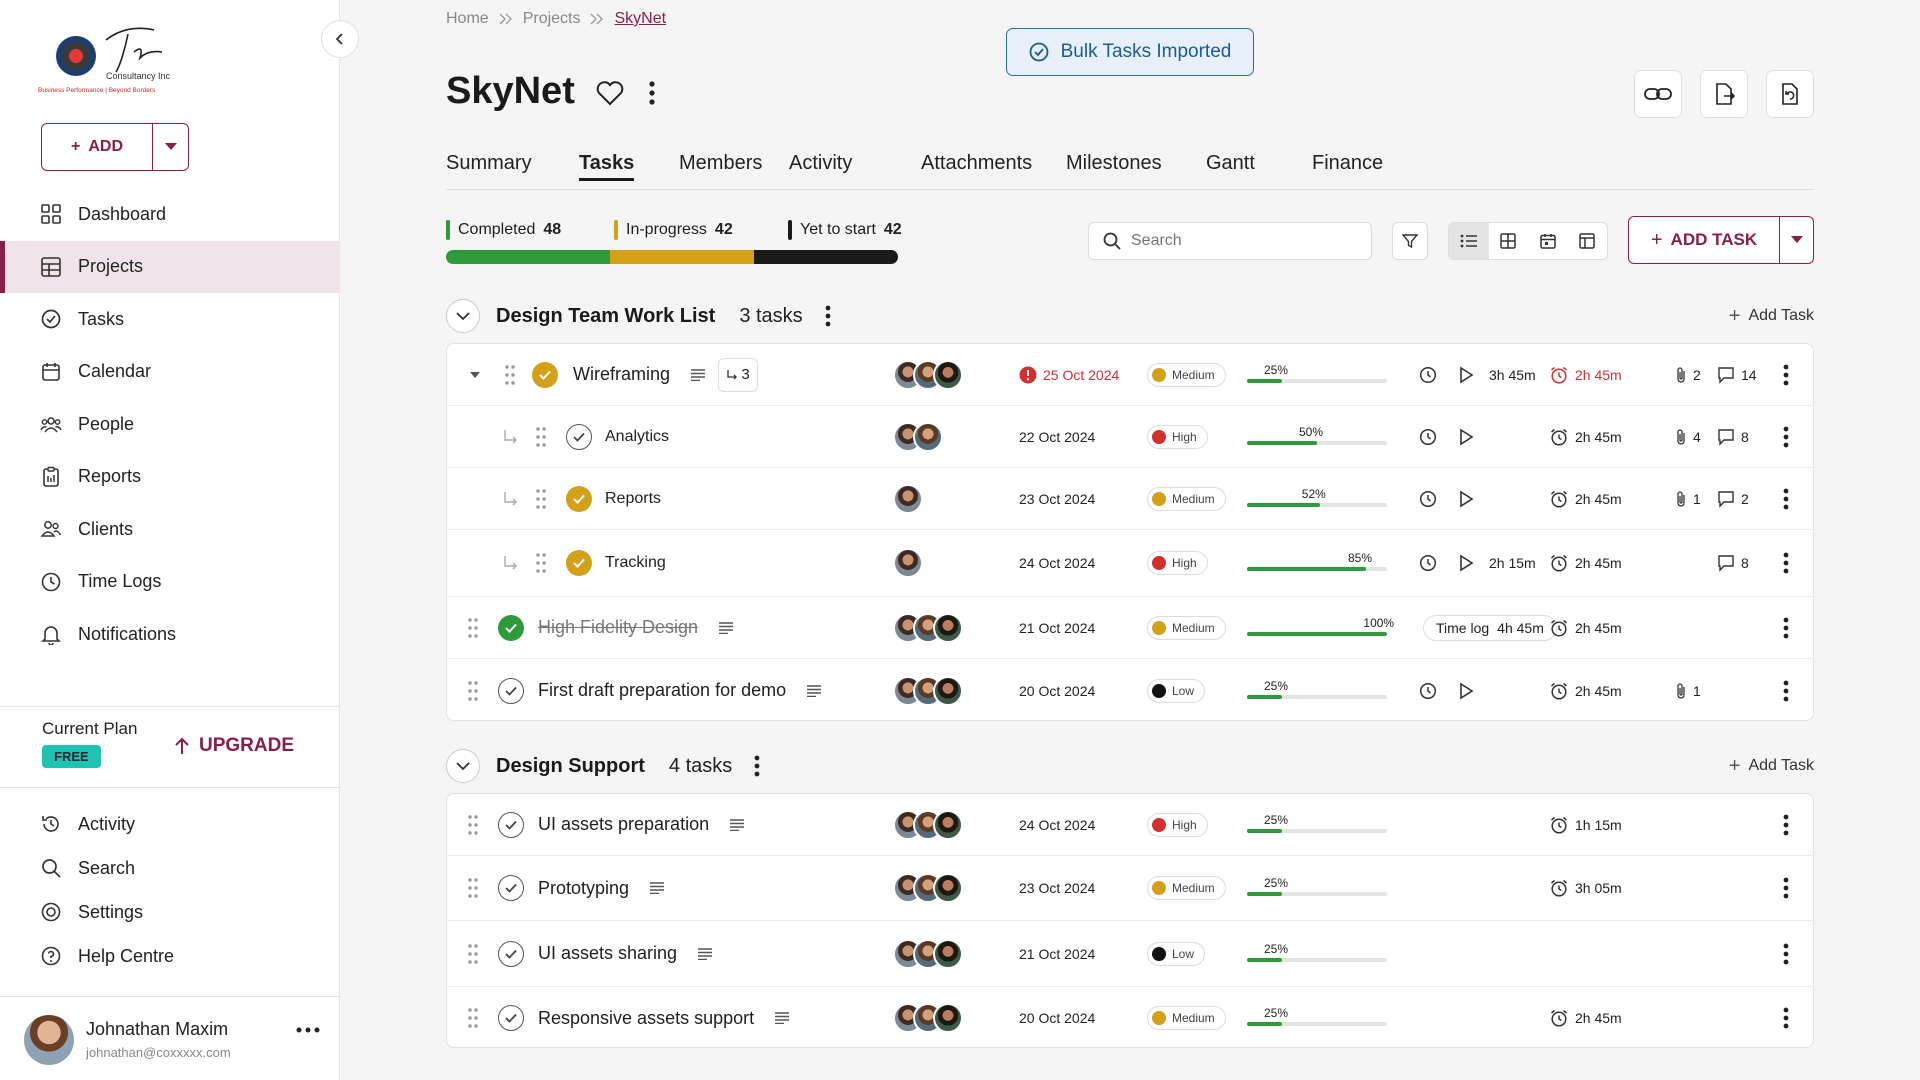 This screenshot has width=1920, height=1080. Describe the element at coordinates (1114, 161) in the screenshot. I see `tab-milestones: Milestones` at that location.